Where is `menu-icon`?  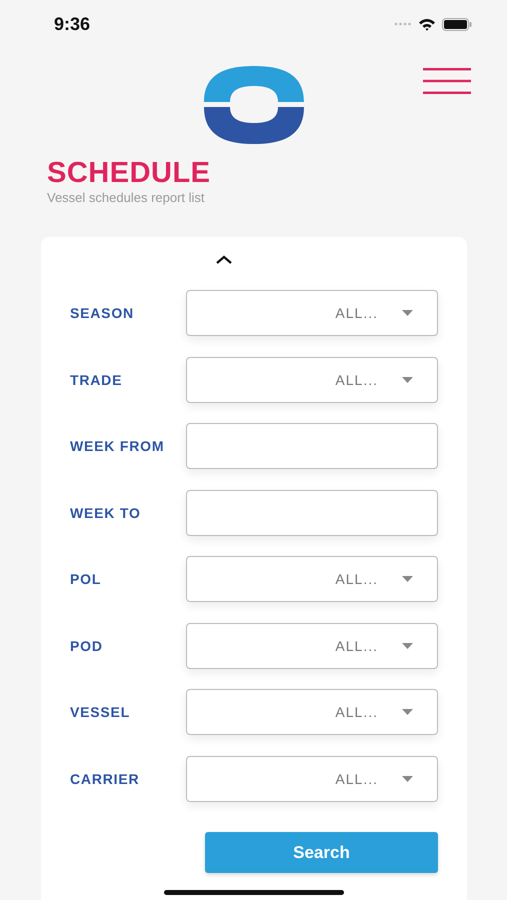 menu-icon is located at coordinates (447, 81).